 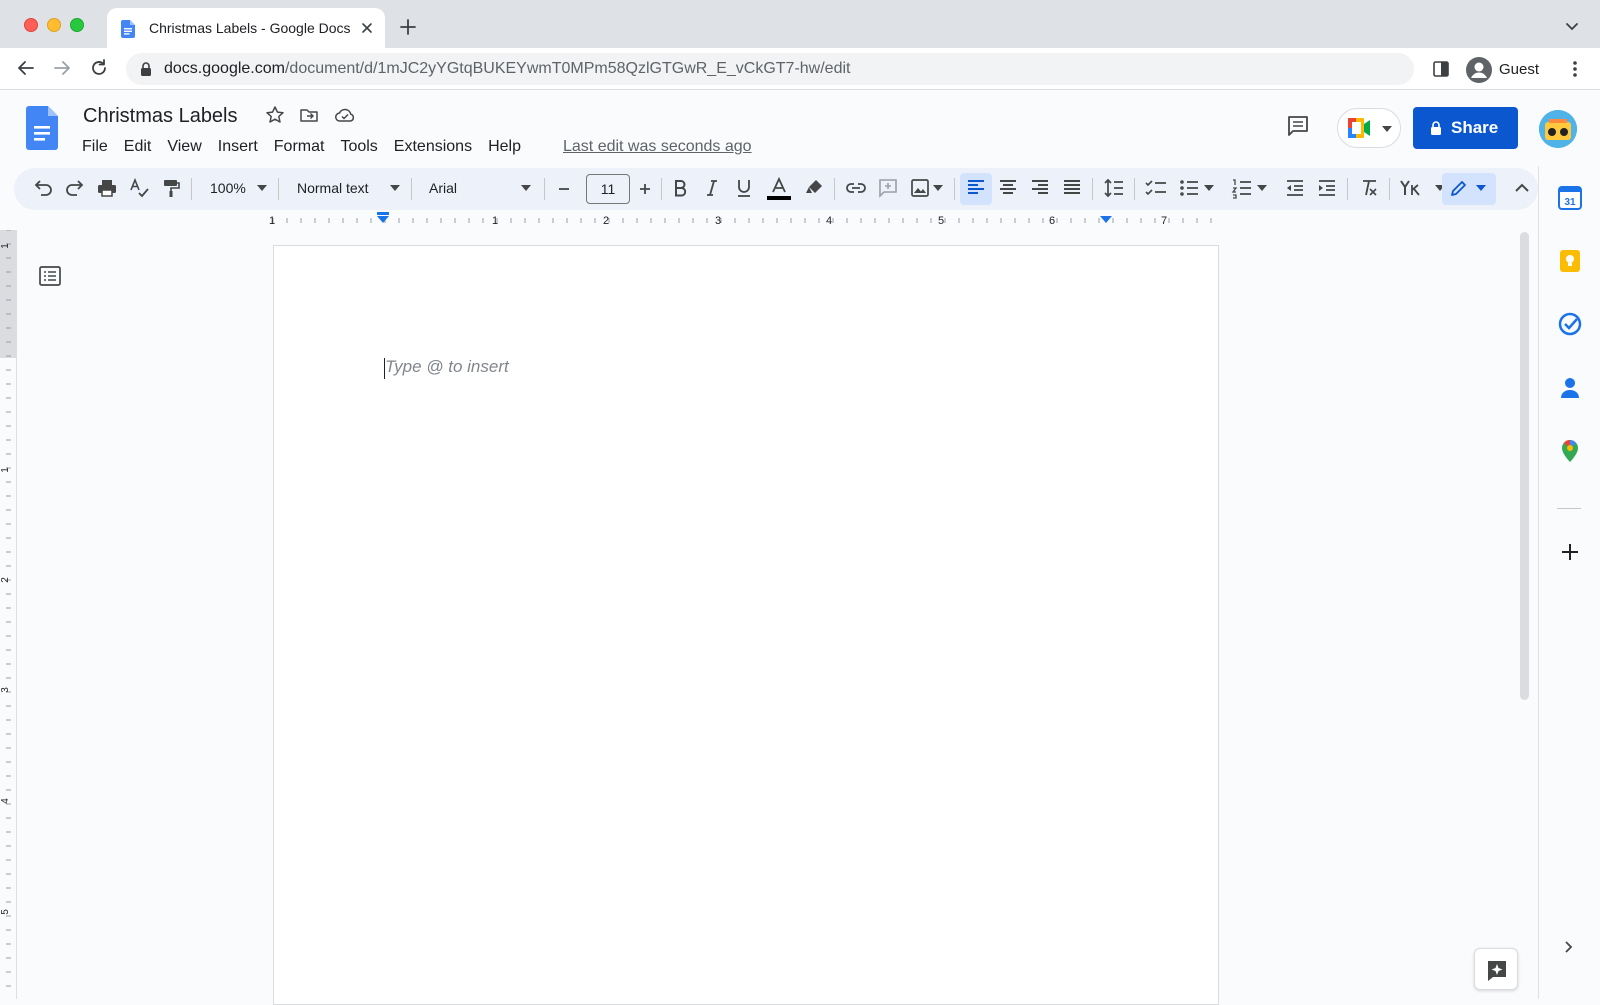 What do you see at coordinates (744, 188) in the screenshot?
I see `underline-icon` at bounding box center [744, 188].